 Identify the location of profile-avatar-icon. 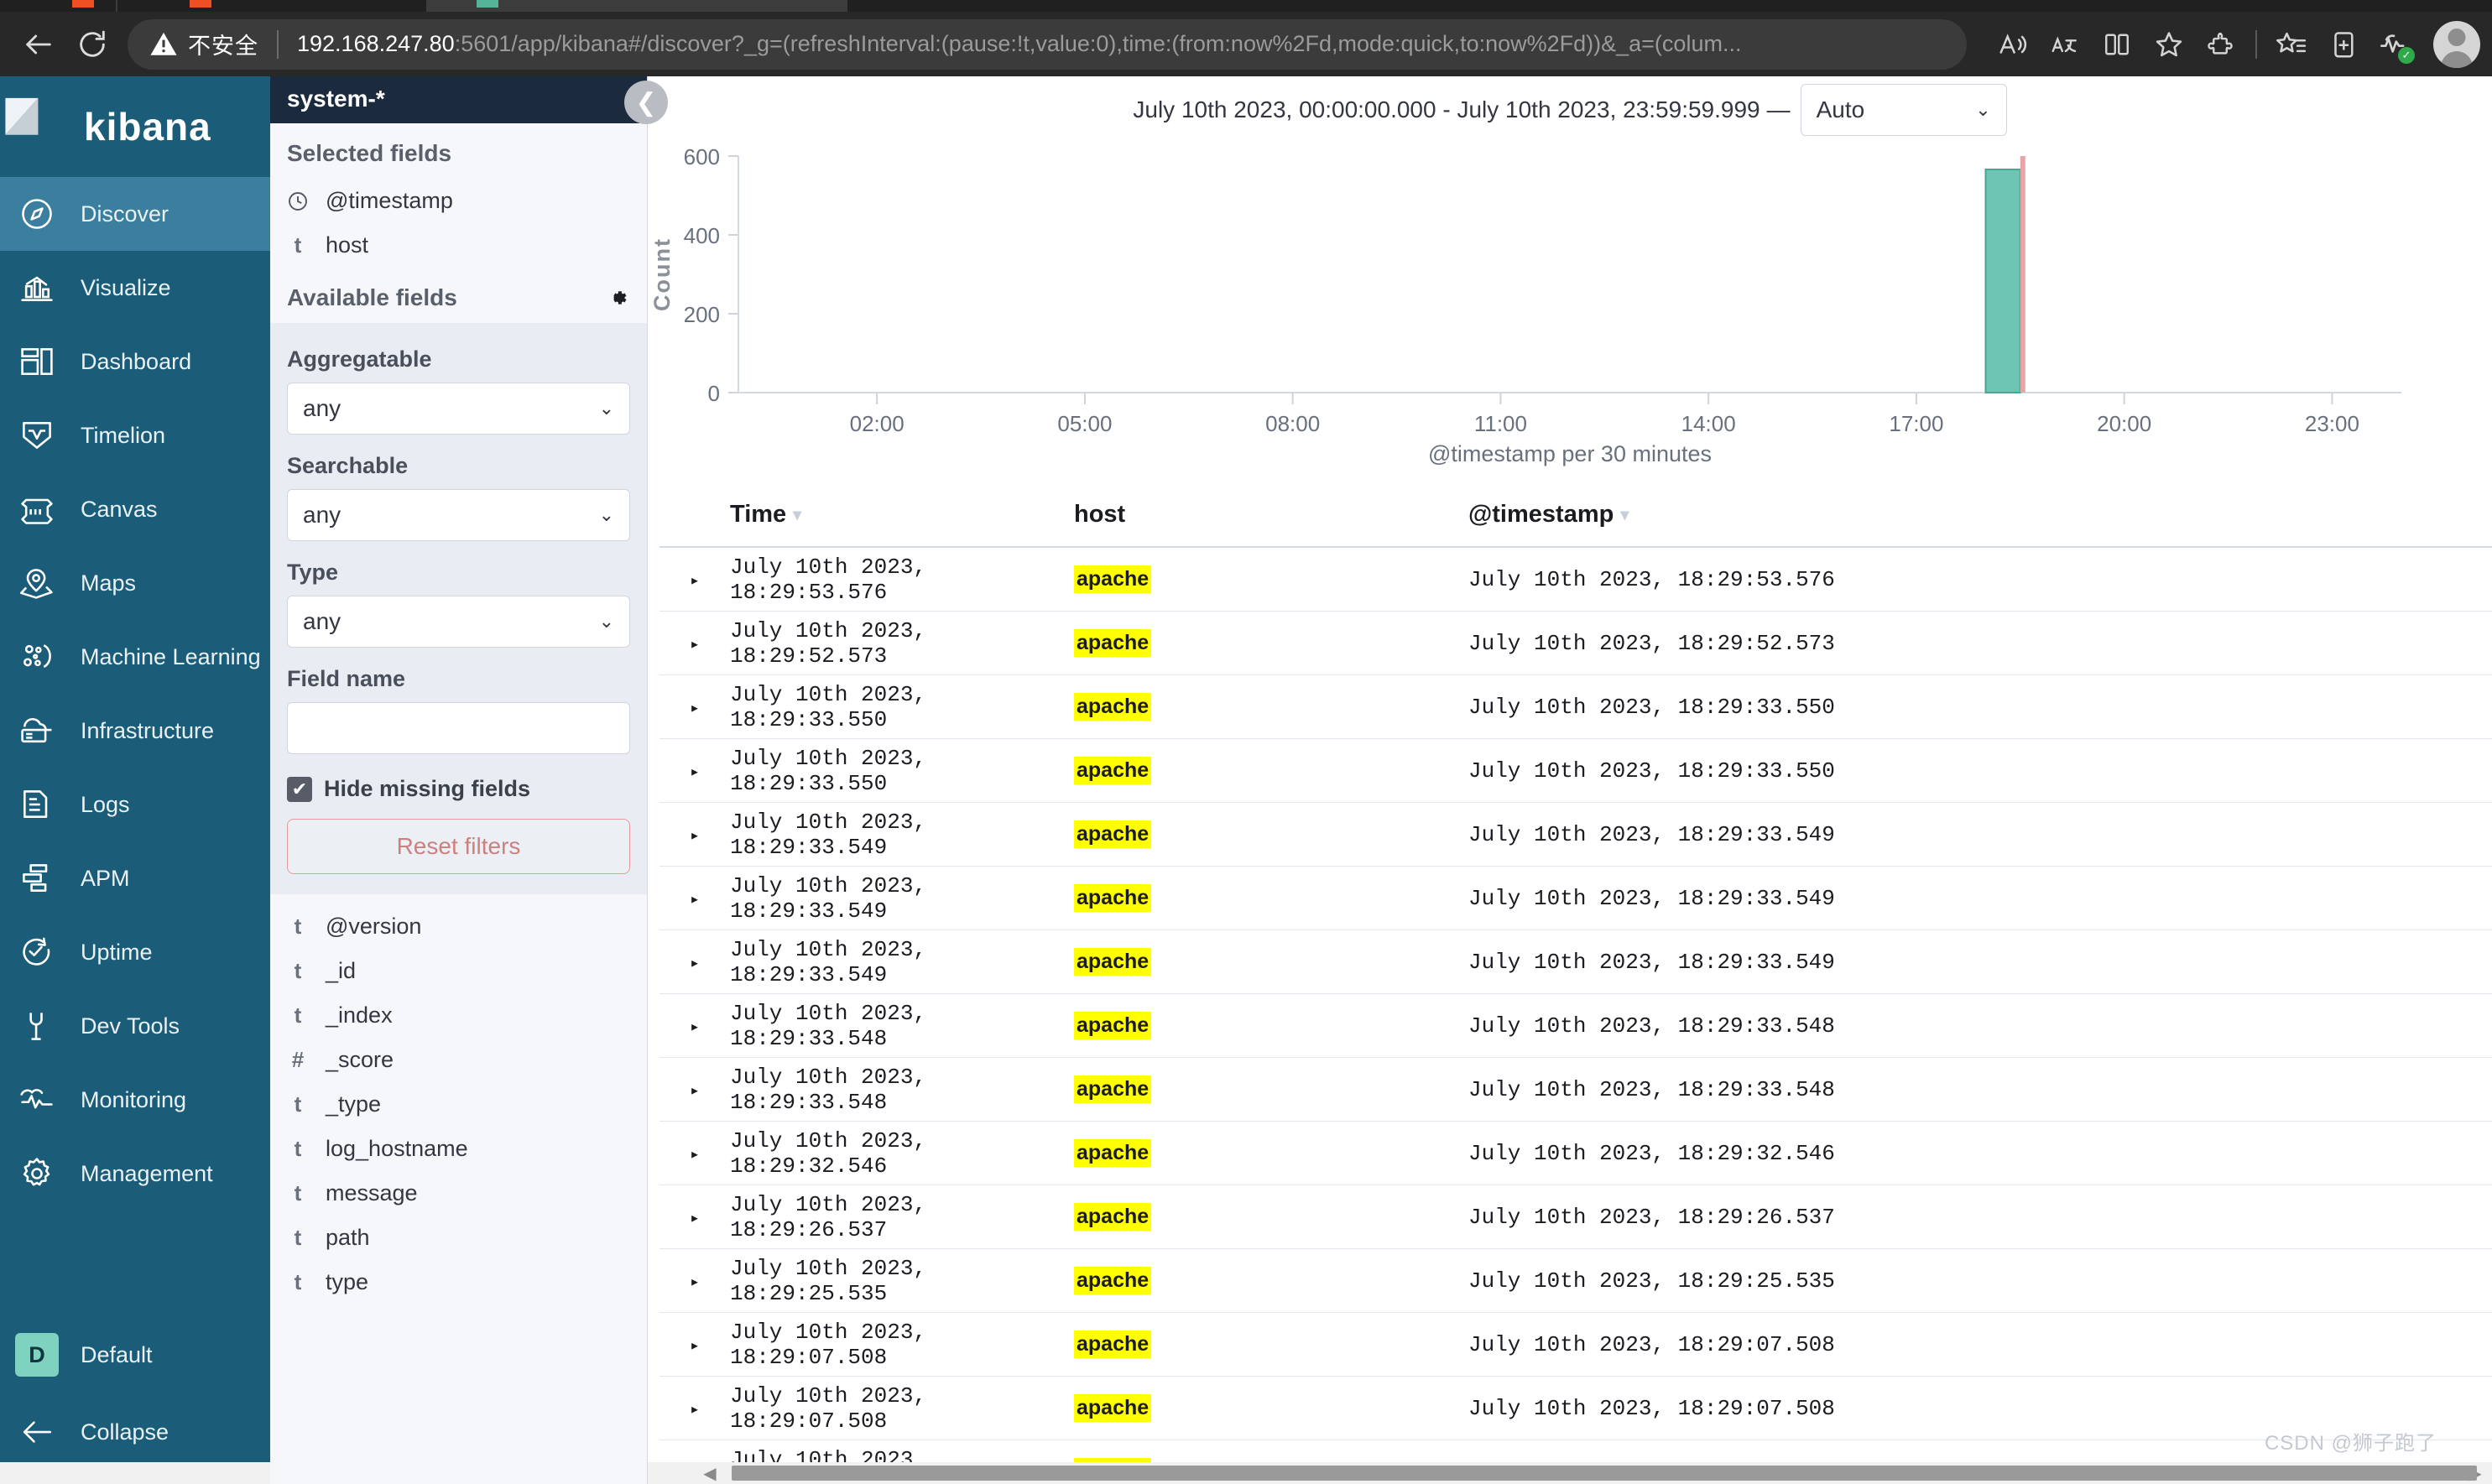
(2456, 44).